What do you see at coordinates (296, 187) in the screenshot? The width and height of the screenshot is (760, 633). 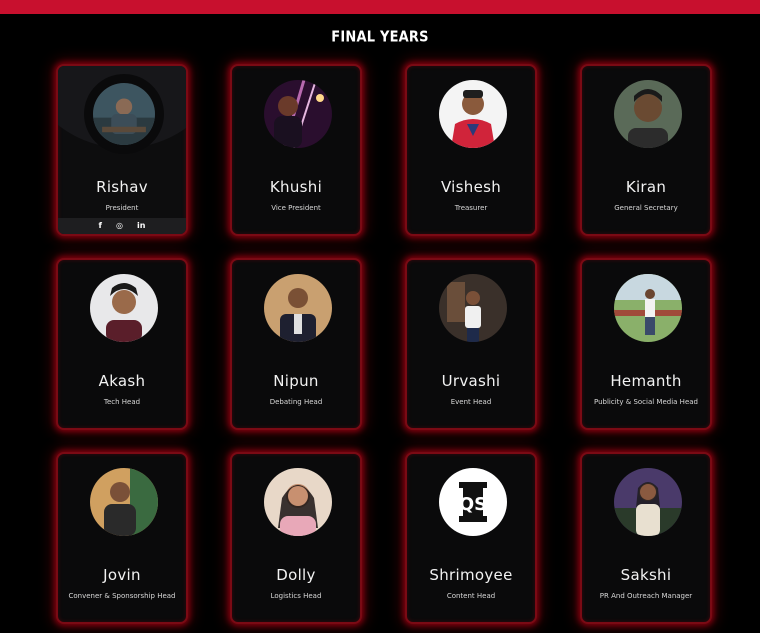 I see `member-name: Khushi` at bounding box center [296, 187].